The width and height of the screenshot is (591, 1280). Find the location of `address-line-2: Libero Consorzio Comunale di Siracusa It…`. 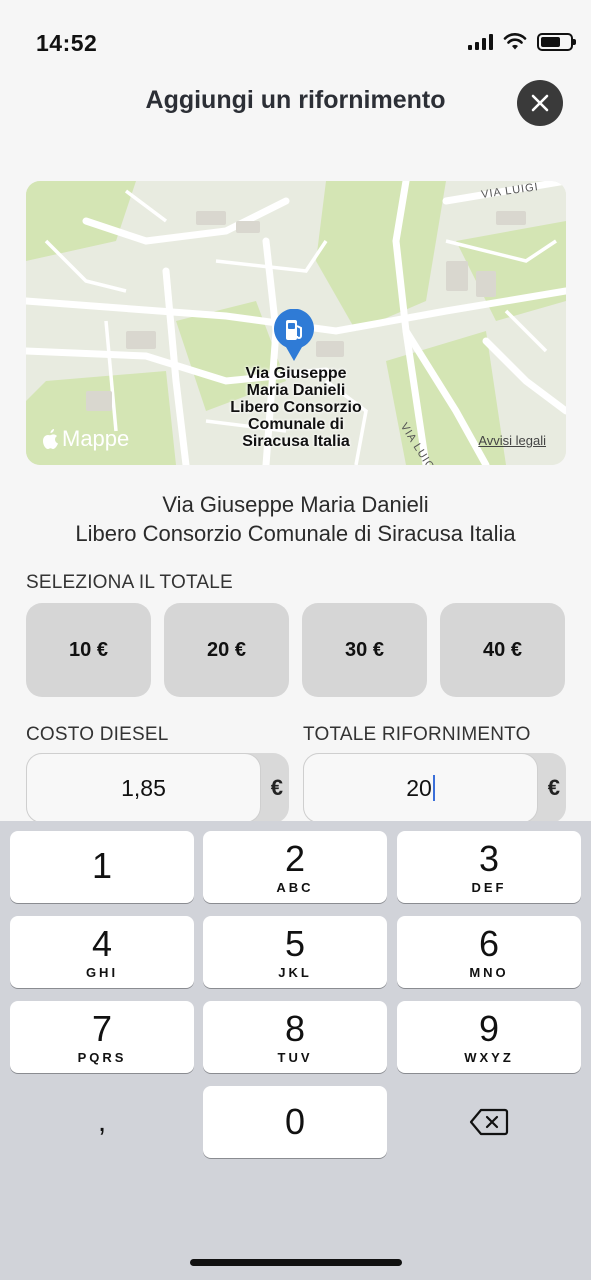

address-line-2: Libero Consorzio Comunale di Siracusa It… is located at coordinates (295, 533).